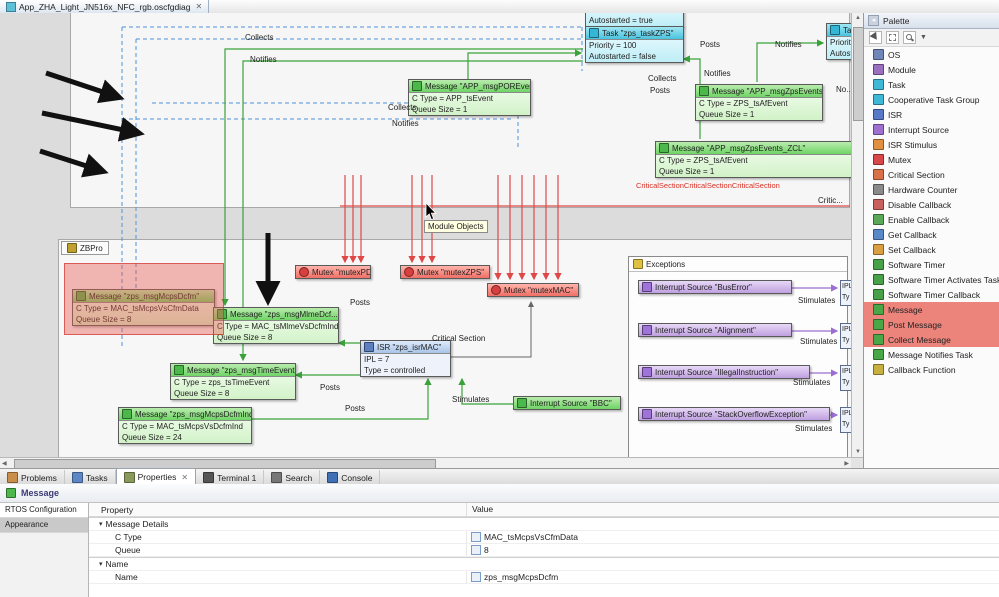 The height and width of the screenshot is (597, 999). What do you see at coordinates (350, 477) in the screenshot?
I see `view-tab: Console ✕` at bounding box center [350, 477].